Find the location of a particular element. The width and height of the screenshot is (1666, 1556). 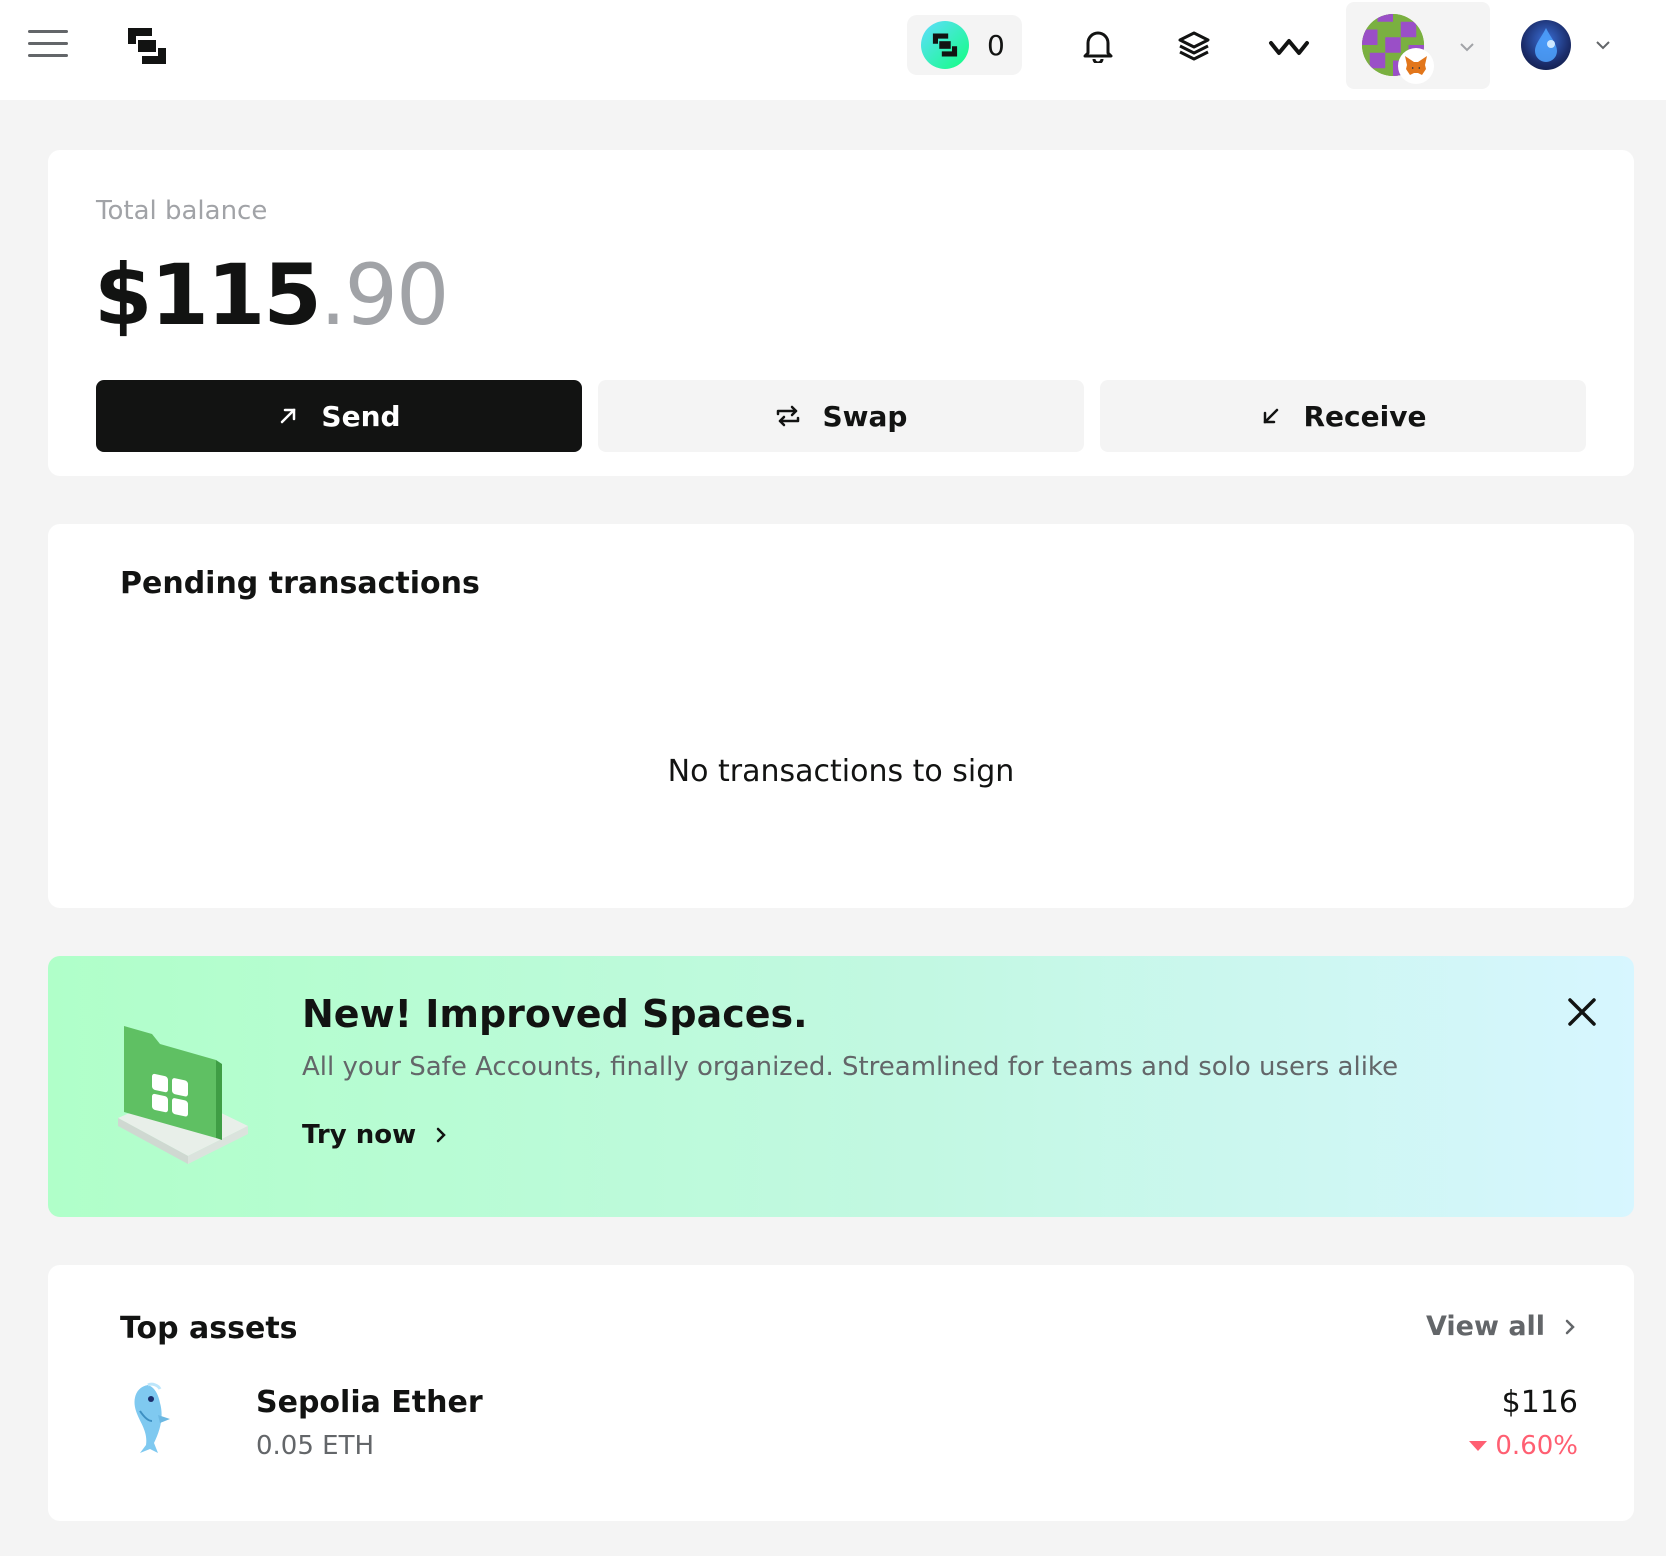

asset-value: $116 is located at coordinates (1539, 1402).